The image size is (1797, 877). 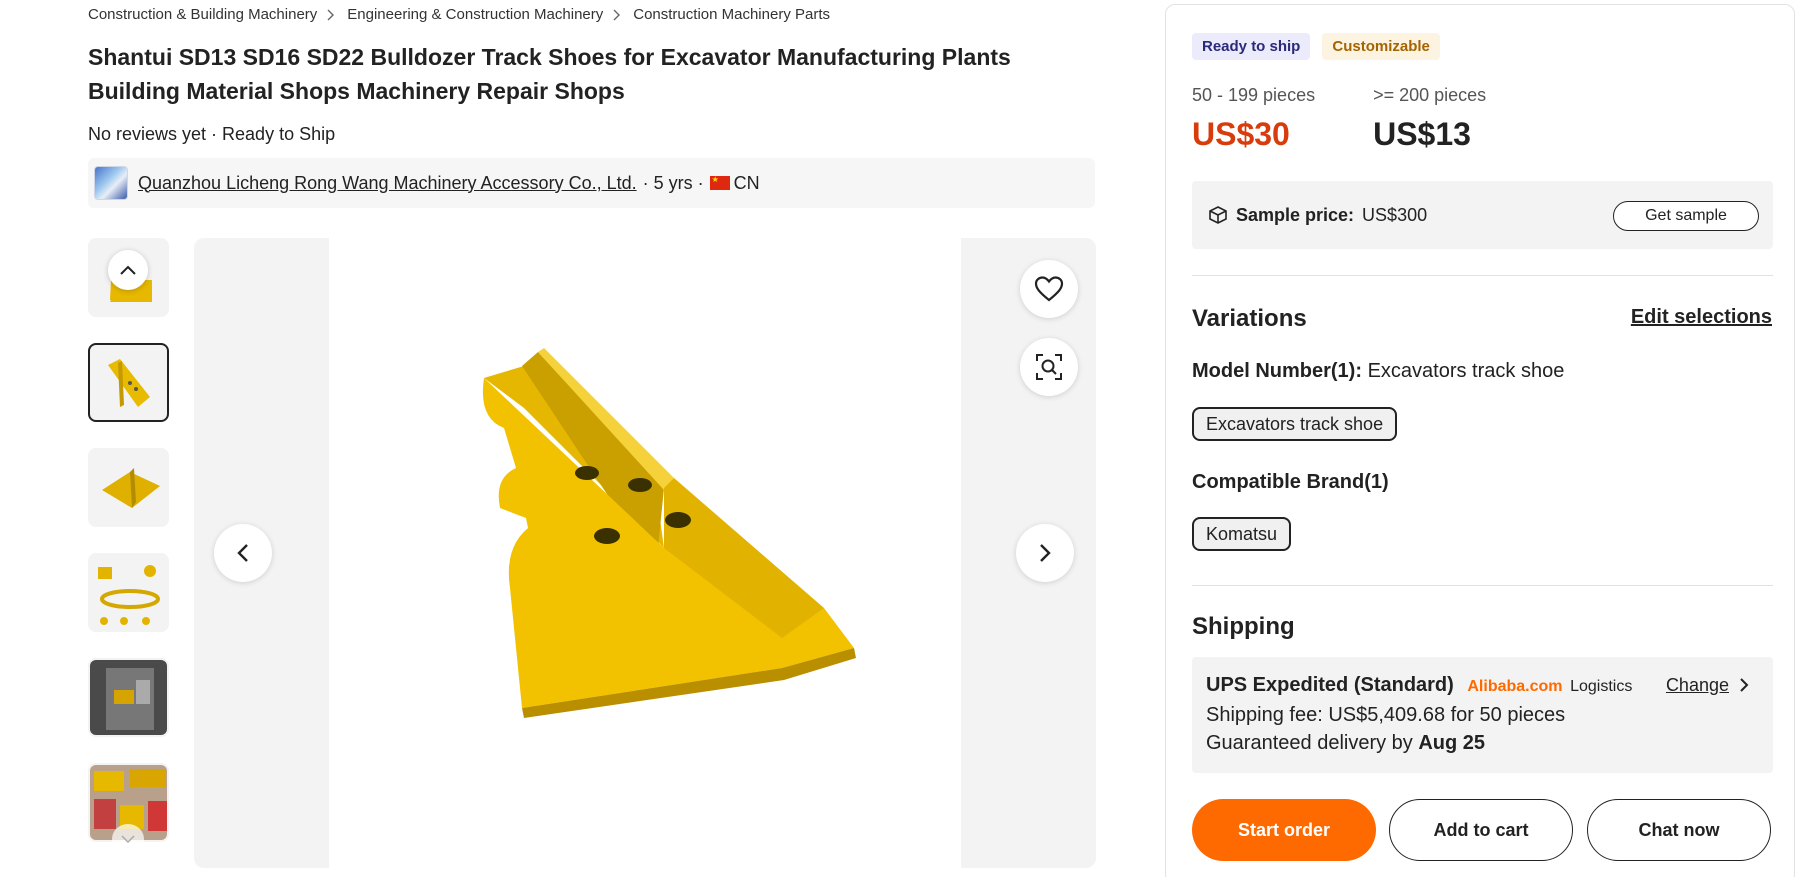 What do you see at coordinates (1466, 371) in the screenshot?
I see `model-number-value: Excavators track shoe` at bounding box center [1466, 371].